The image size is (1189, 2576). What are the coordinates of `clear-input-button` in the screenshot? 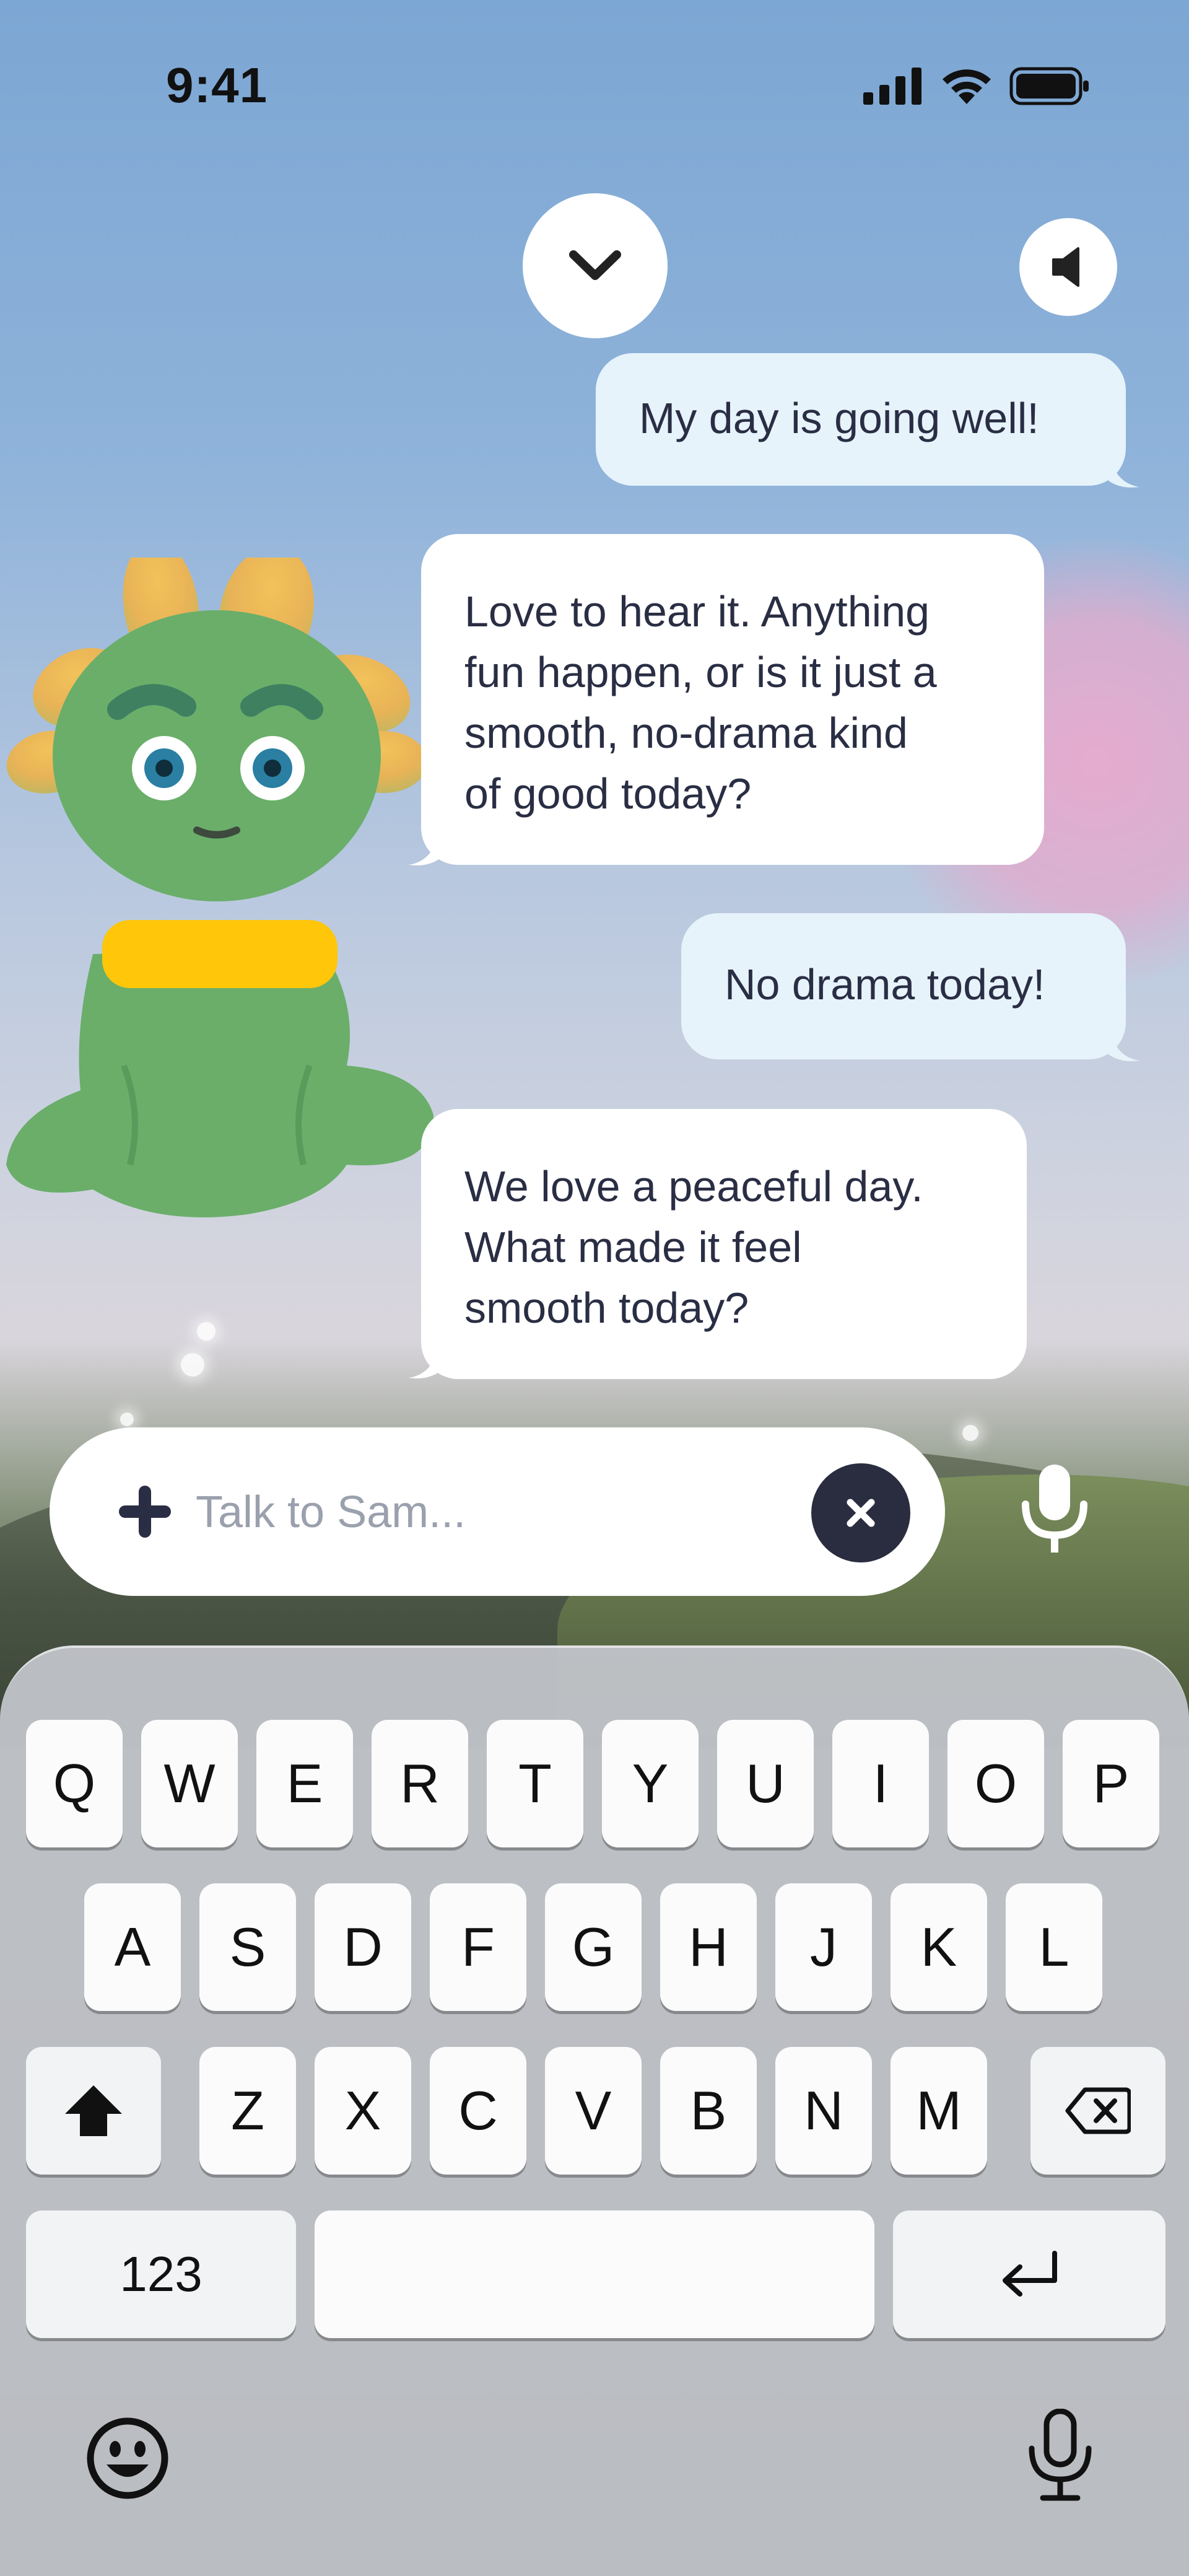 It's located at (860, 1512).